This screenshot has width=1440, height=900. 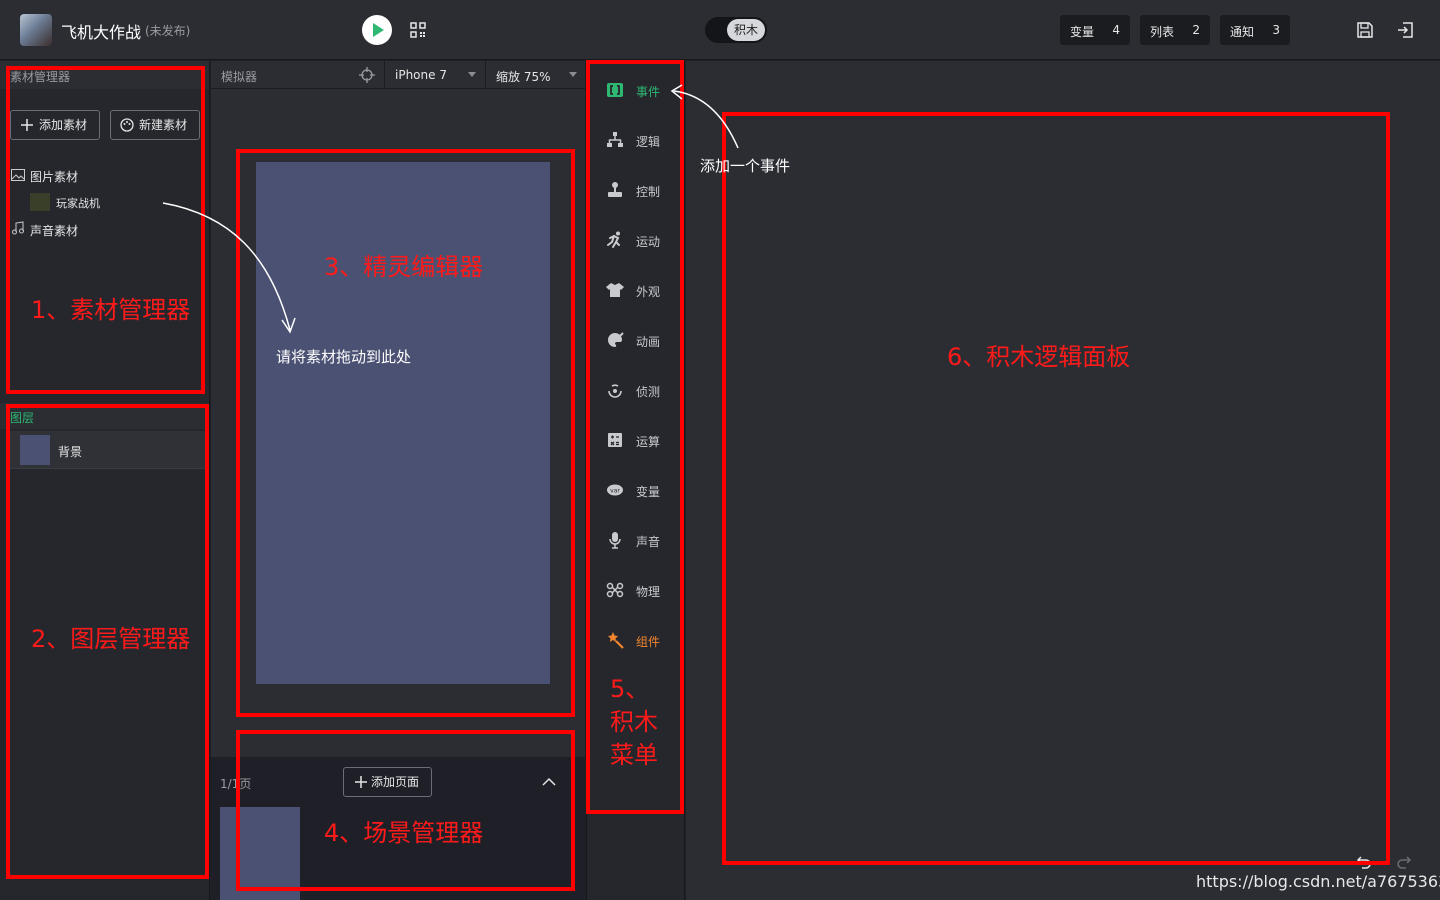 What do you see at coordinates (1162, 32) in the screenshot?
I see `counter-label: 列表` at bounding box center [1162, 32].